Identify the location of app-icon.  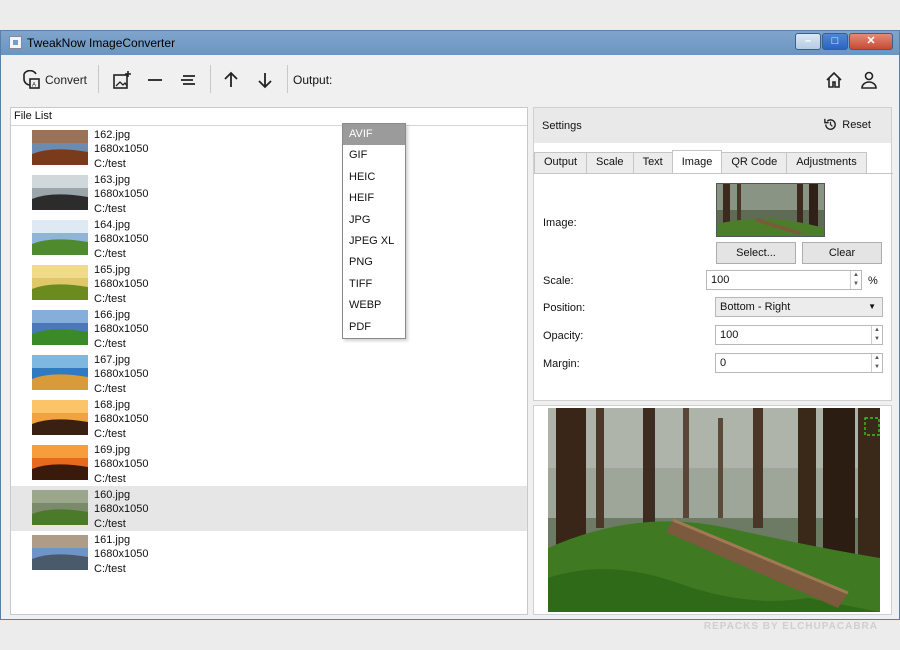
(15, 42).